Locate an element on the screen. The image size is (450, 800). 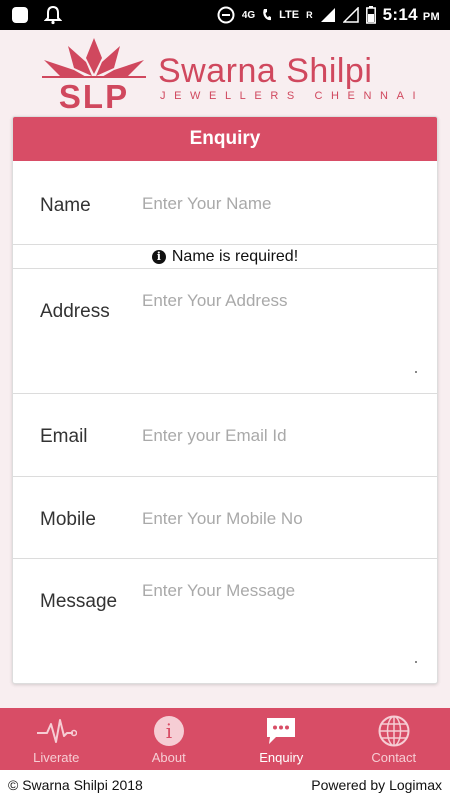
footer: © Swarna Shilpi 2018 Powered by Logimax is located at coordinates (225, 785).